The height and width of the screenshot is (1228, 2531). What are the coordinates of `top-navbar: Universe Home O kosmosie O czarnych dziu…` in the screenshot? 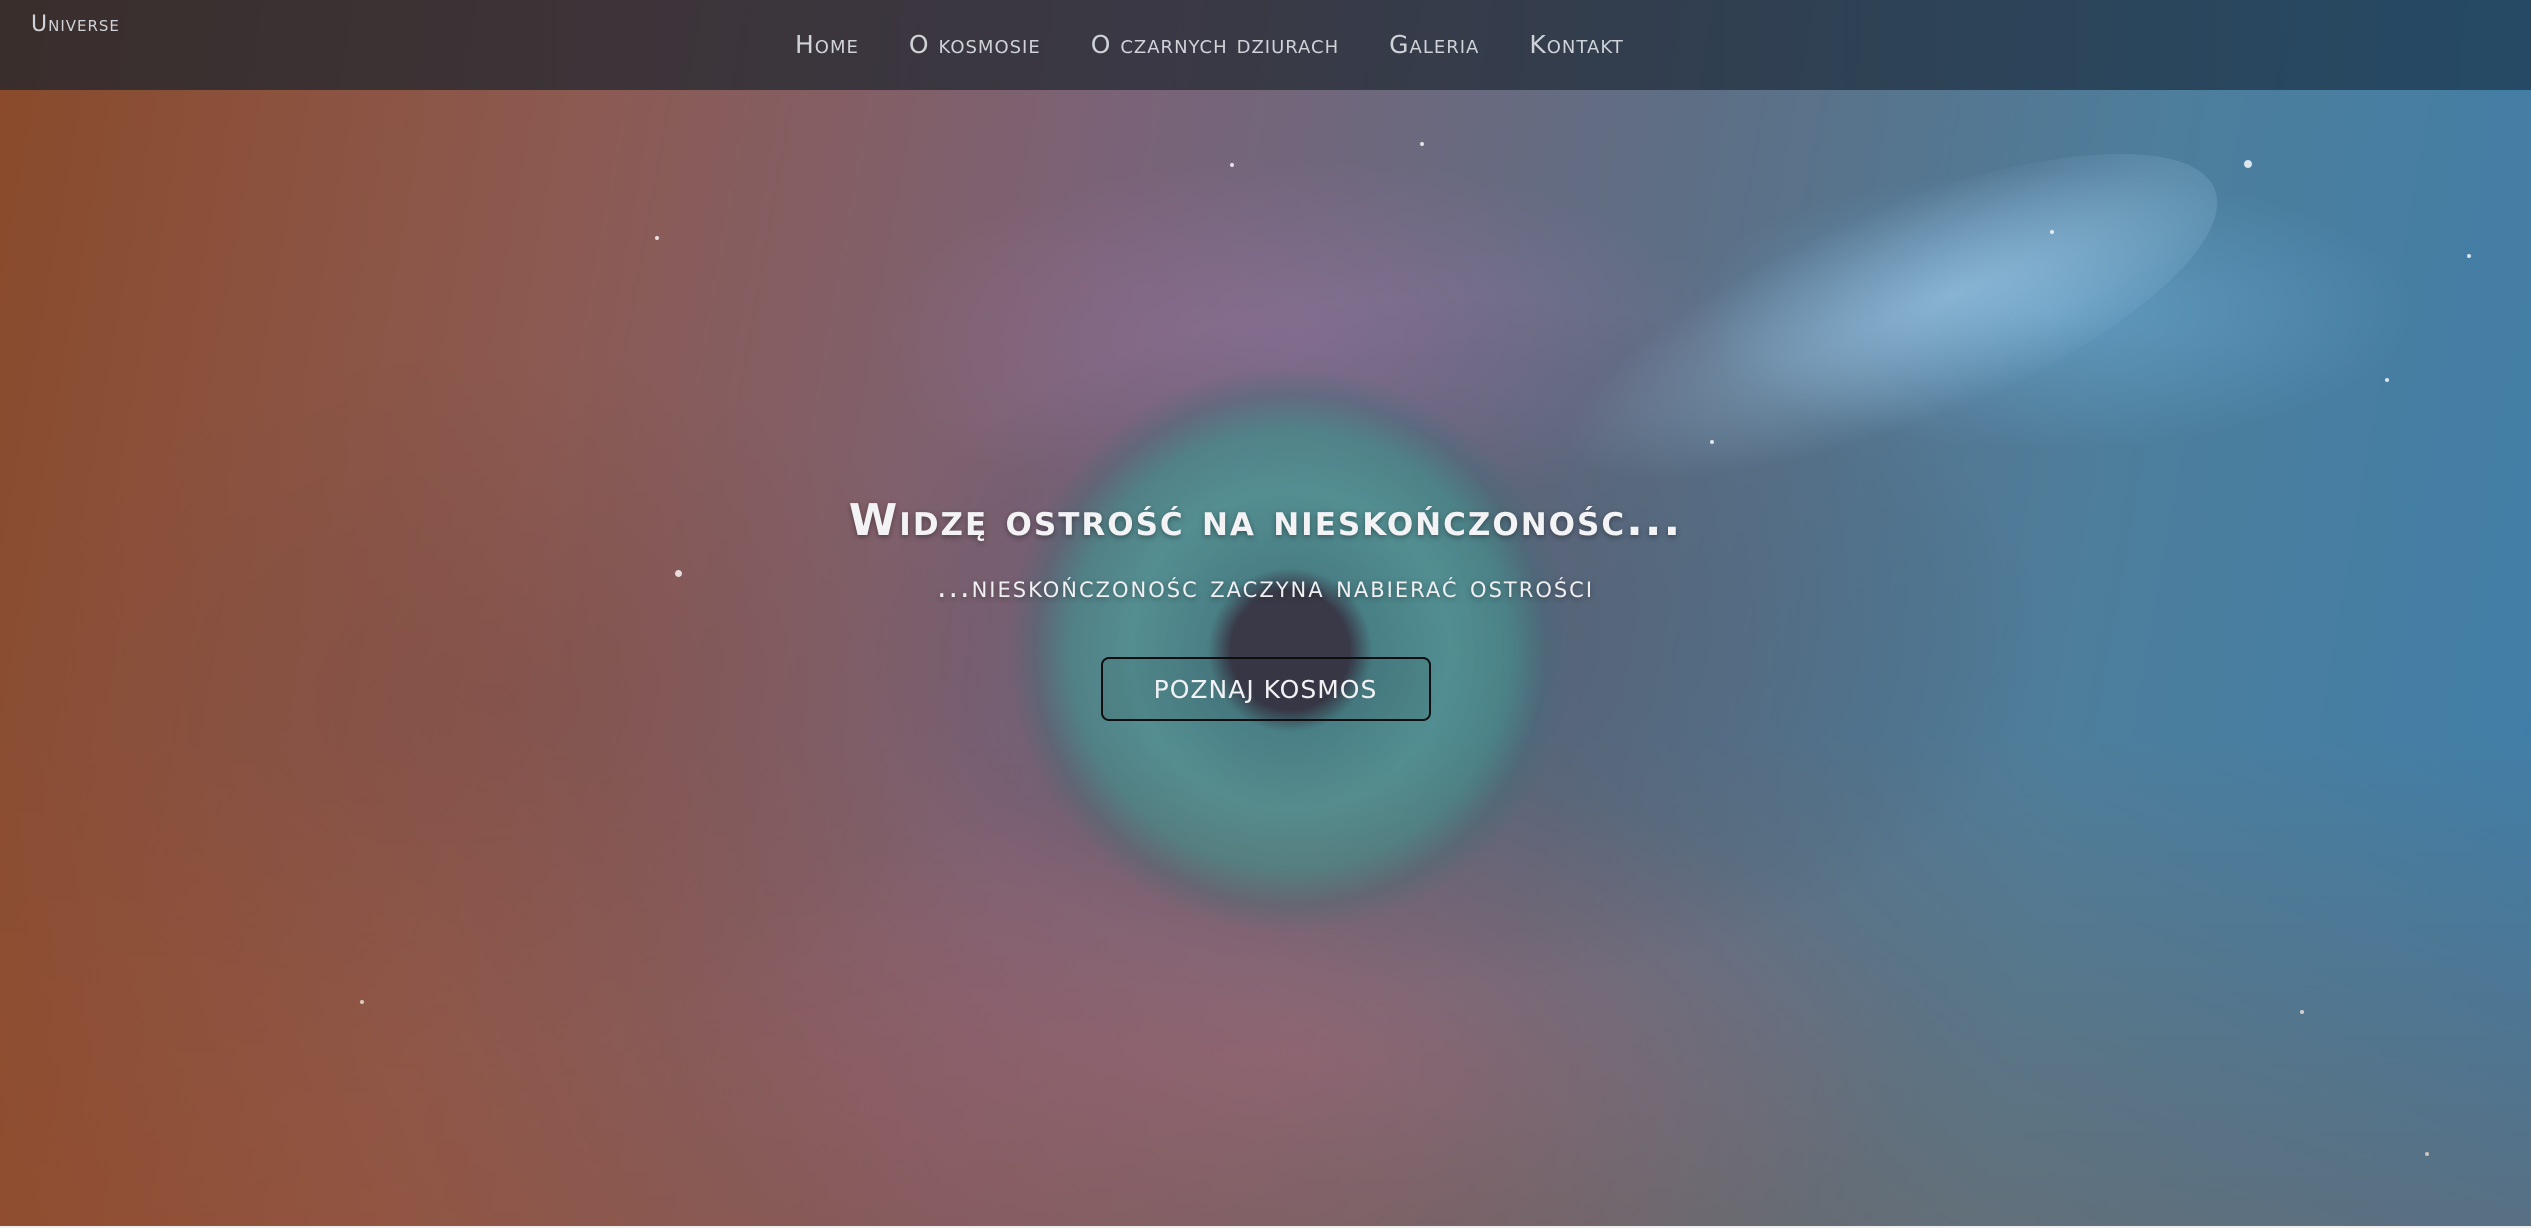 It's located at (1265, 45).